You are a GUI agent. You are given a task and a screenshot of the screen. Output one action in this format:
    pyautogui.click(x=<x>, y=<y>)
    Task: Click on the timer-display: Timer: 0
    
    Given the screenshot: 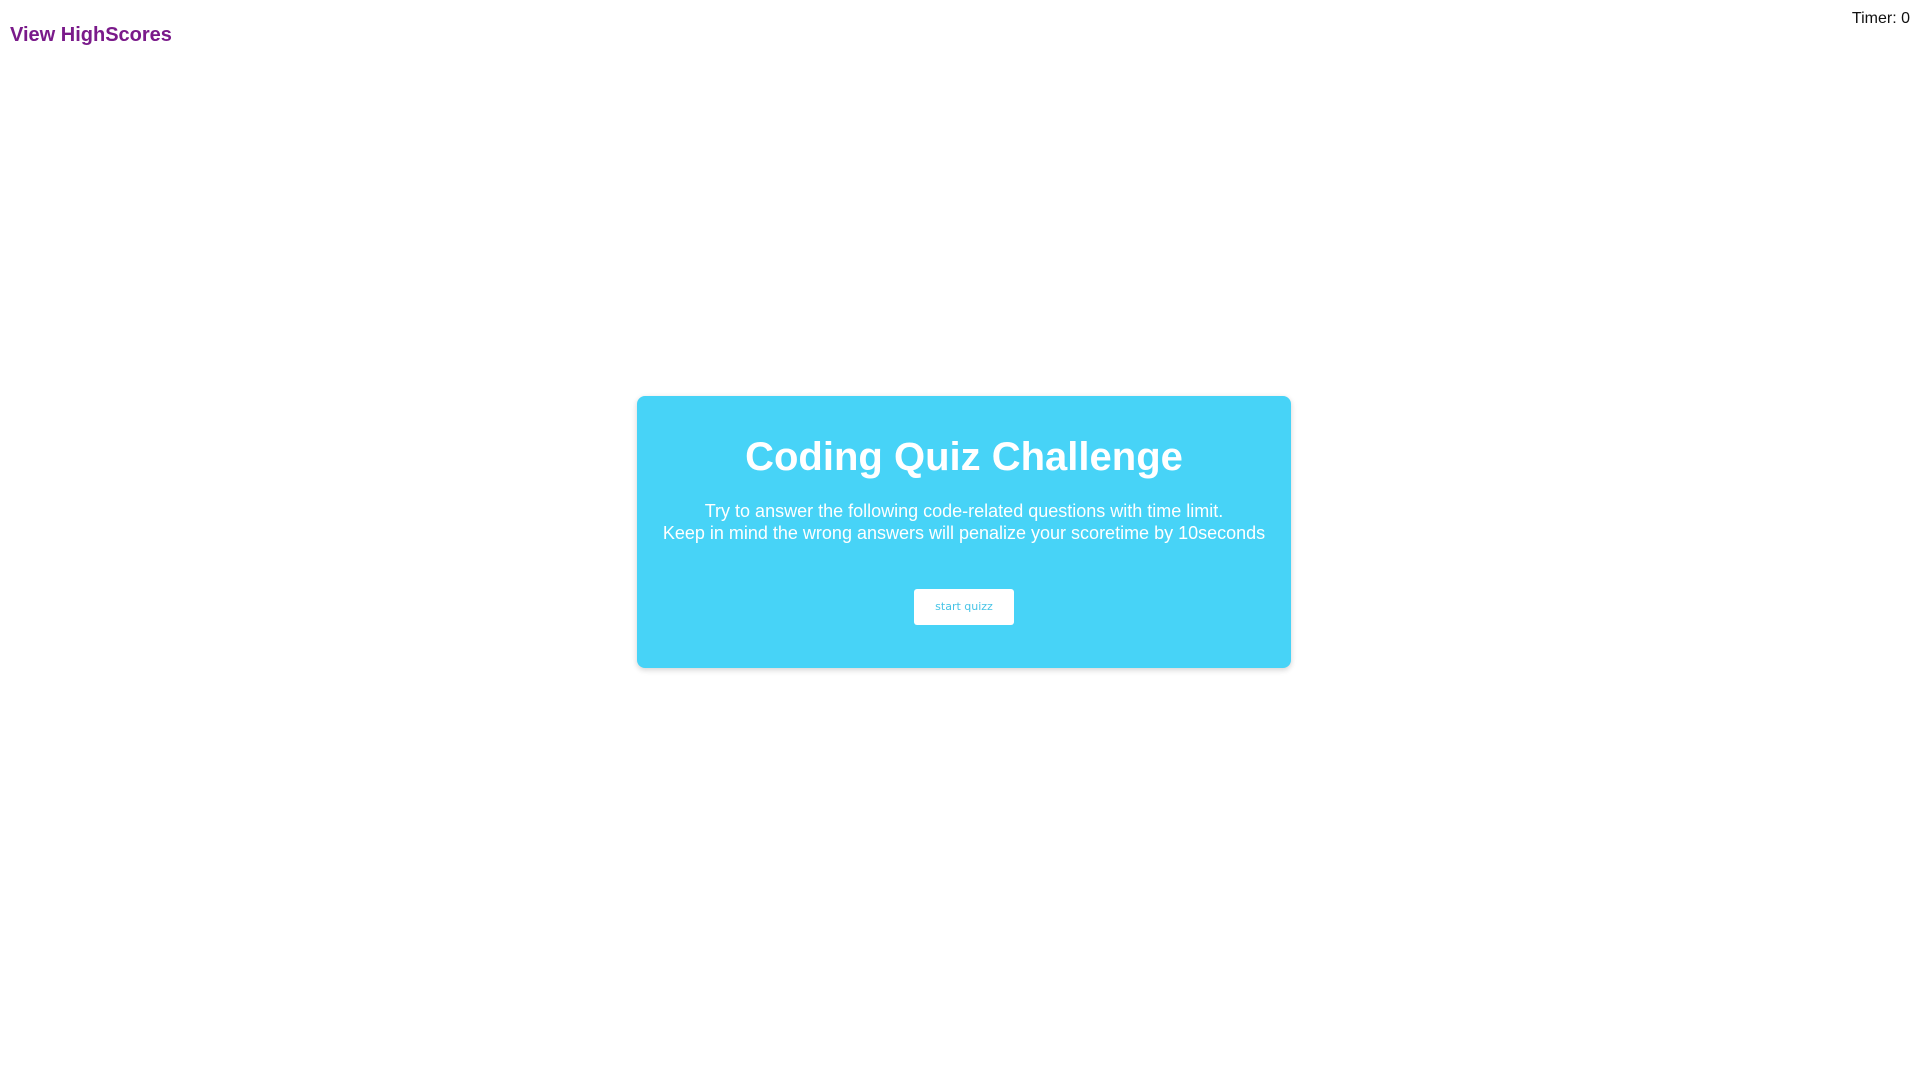 What is the action you would take?
    pyautogui.click(x=1880, y=18)
    